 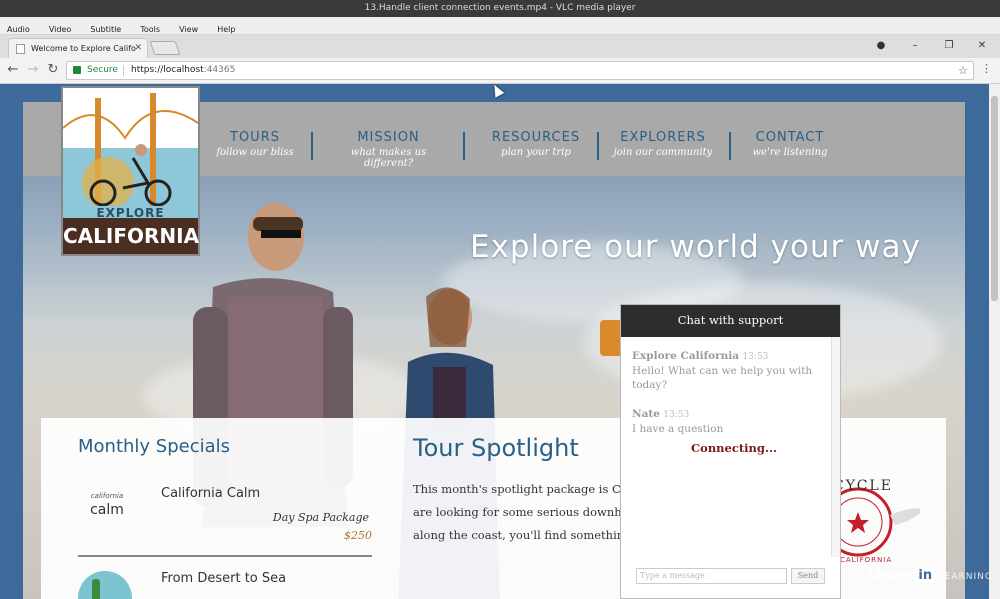 What do you see at coordinates (388, 158) in the screenshot?
I see `nav-mission-sub: what makes us different?` at bounding box center [388, 158].